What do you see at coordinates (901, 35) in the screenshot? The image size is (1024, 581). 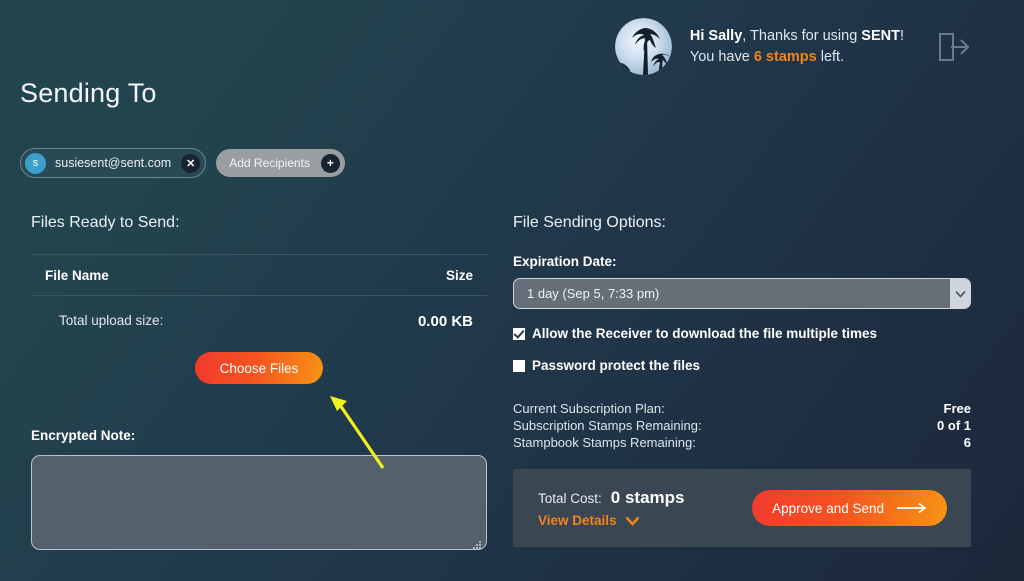 I see `greeting-exclamation: !` at bounding box center [901, 35].